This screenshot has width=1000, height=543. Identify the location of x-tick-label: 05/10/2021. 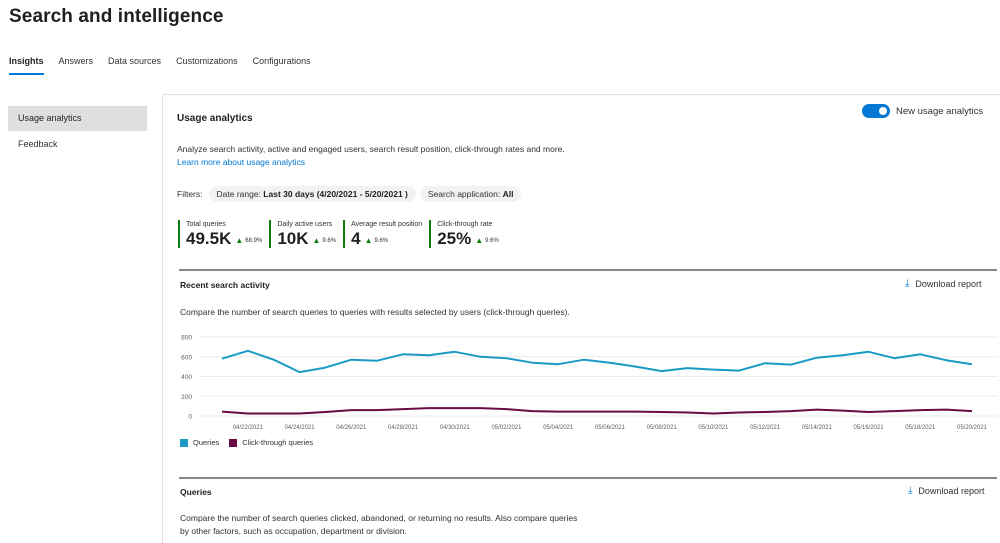
(713, 428).